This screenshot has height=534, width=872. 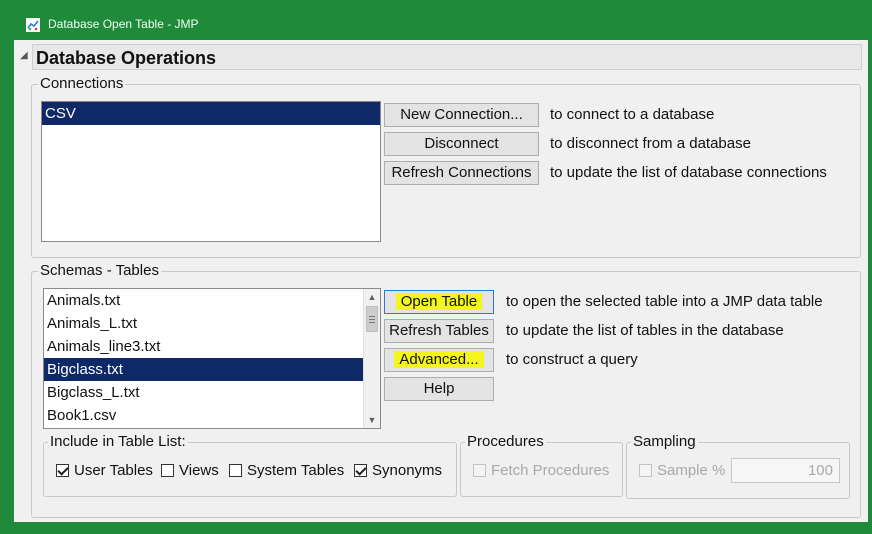 I want to click on system-tables-checkbox: System Tables, so click(x=286, y=470).